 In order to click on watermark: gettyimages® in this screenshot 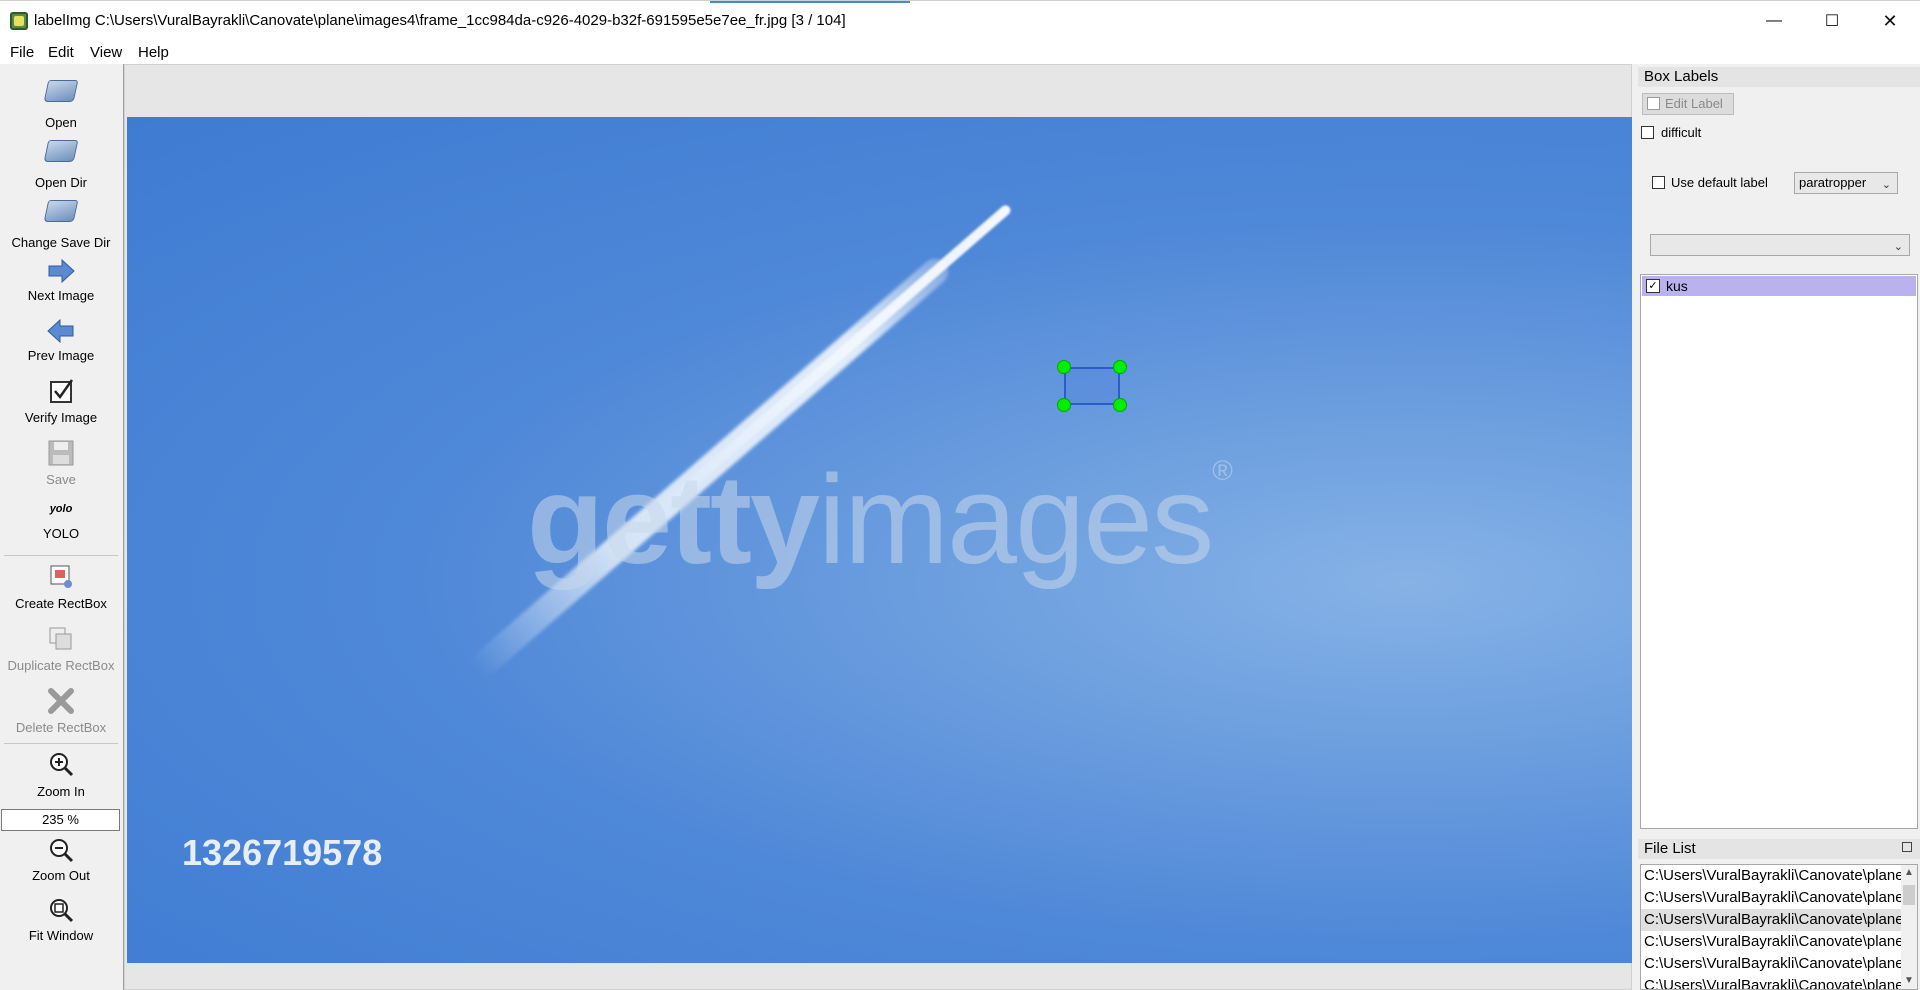, I will do `click(880, 519)`.